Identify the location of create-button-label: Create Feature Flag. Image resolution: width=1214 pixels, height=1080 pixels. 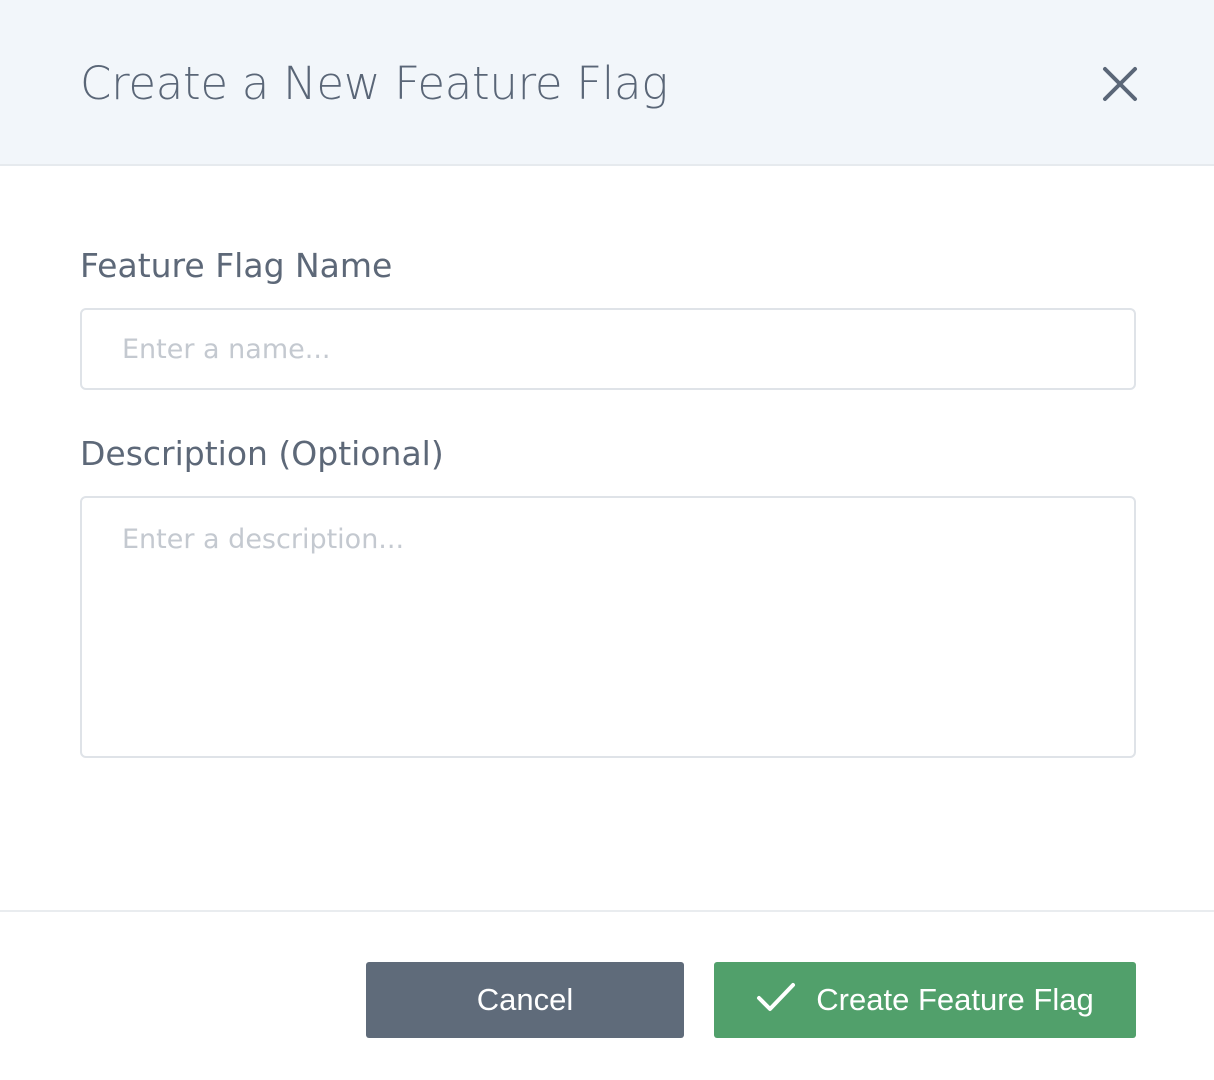
(955, 999).